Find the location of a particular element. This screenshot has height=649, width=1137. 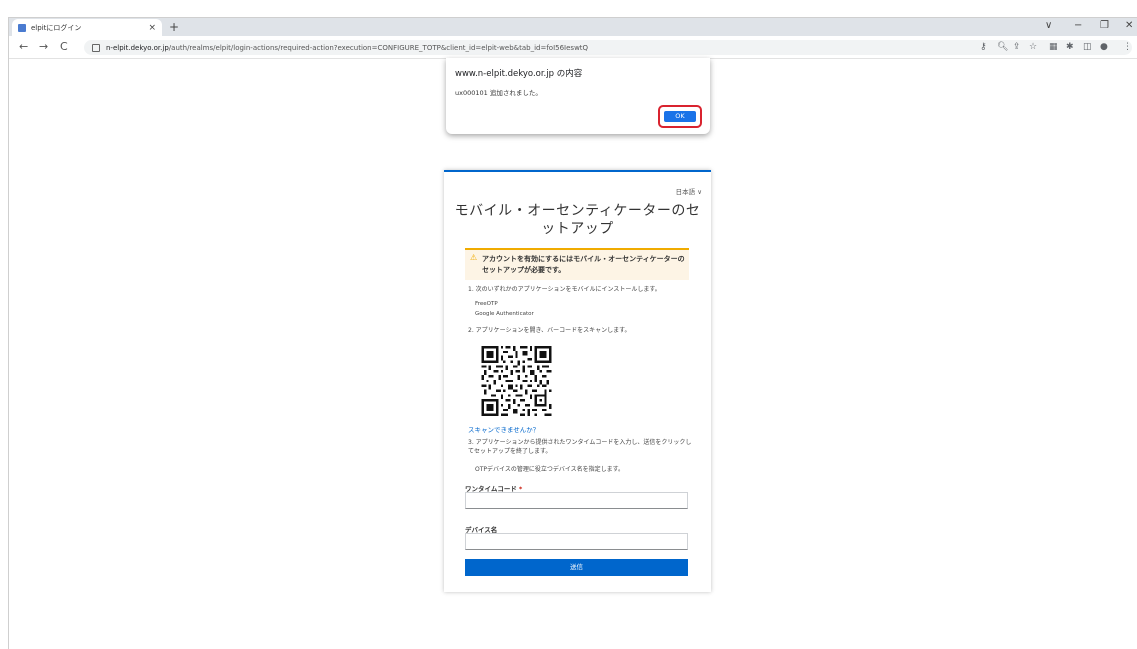

ok-highlight-box: OK is located at coordinates (680, 116).